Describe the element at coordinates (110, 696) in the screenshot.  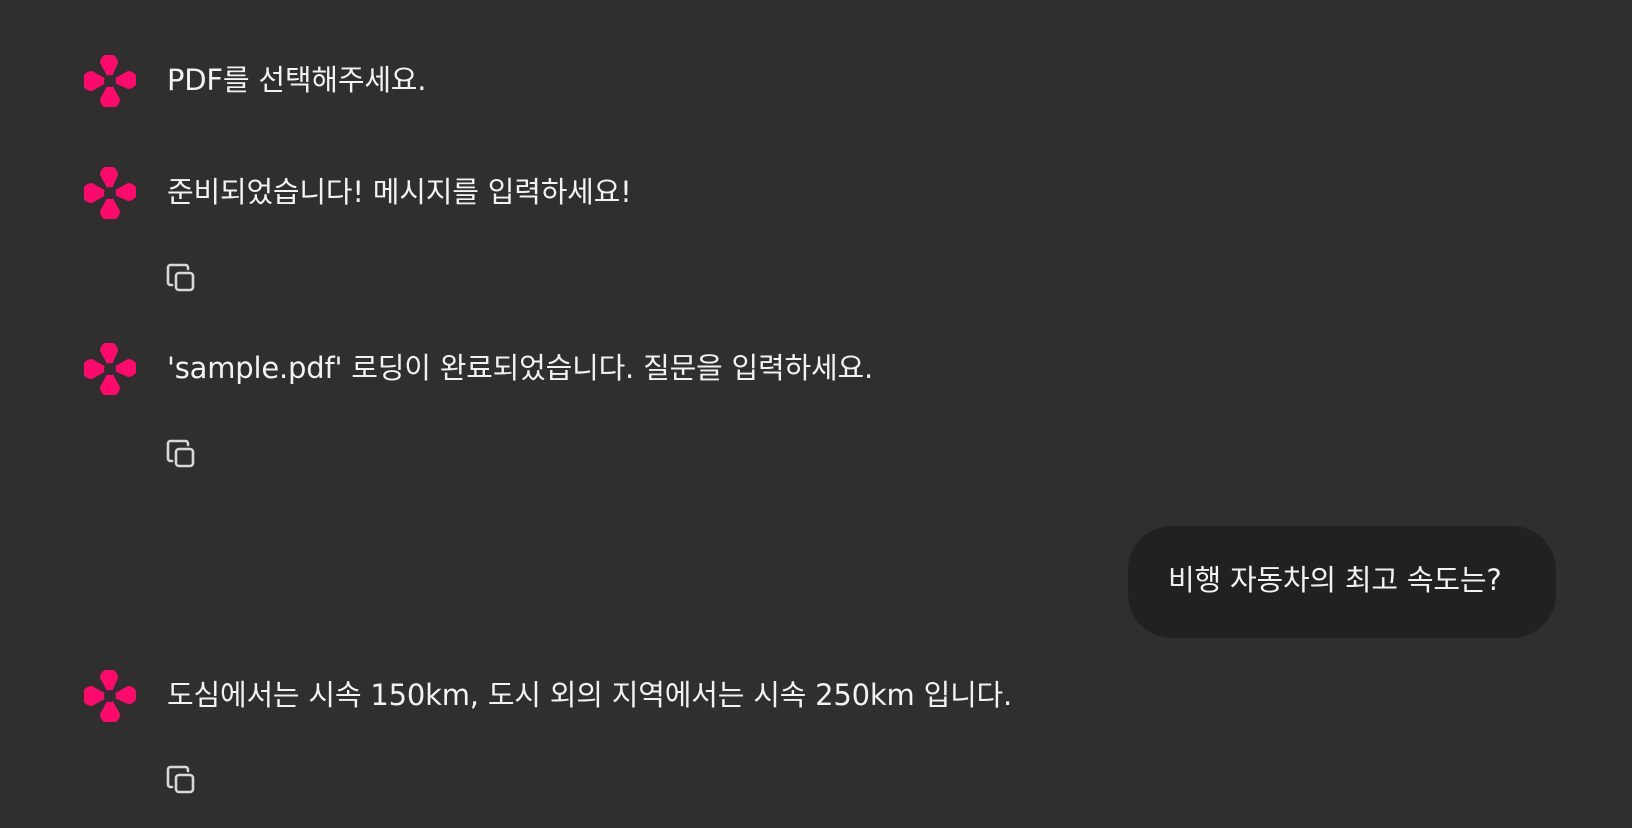
I see `pink-four-petal-logo-icon` at that location.